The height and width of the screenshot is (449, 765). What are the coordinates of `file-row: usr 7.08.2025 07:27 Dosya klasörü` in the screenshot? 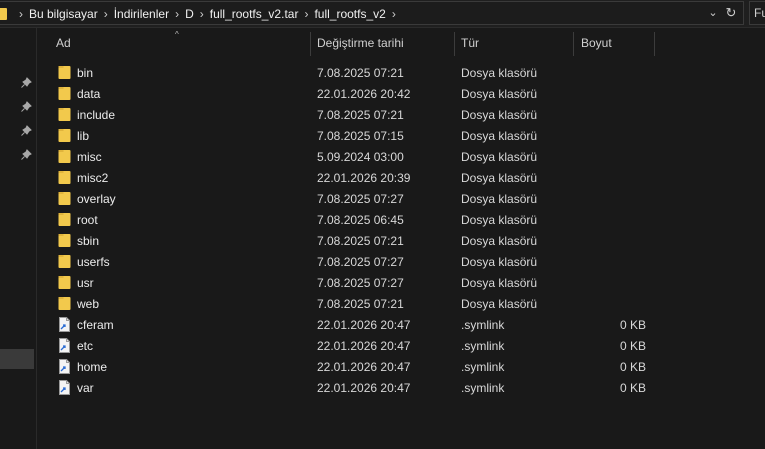 It's located at (401, 282).